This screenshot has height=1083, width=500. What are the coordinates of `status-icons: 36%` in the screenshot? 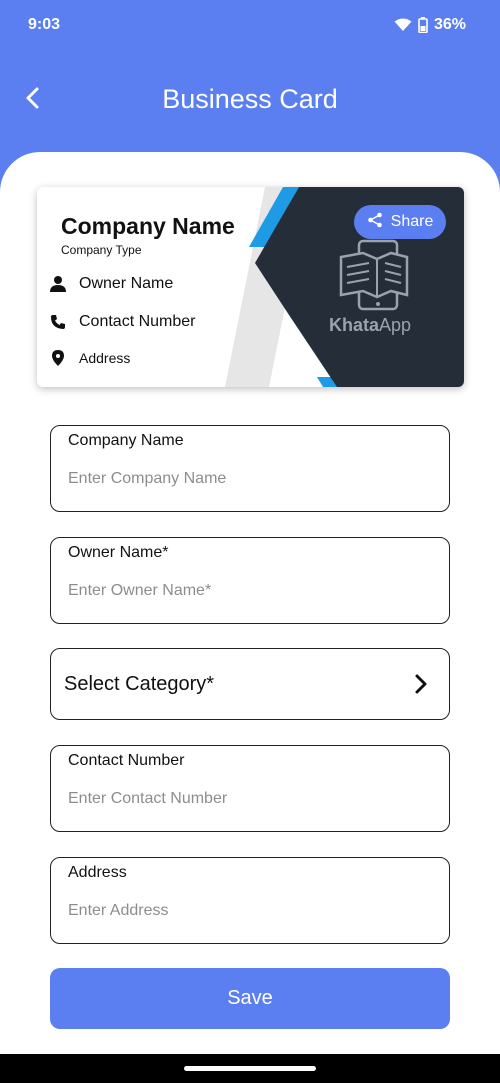 It's located at (430, 25).